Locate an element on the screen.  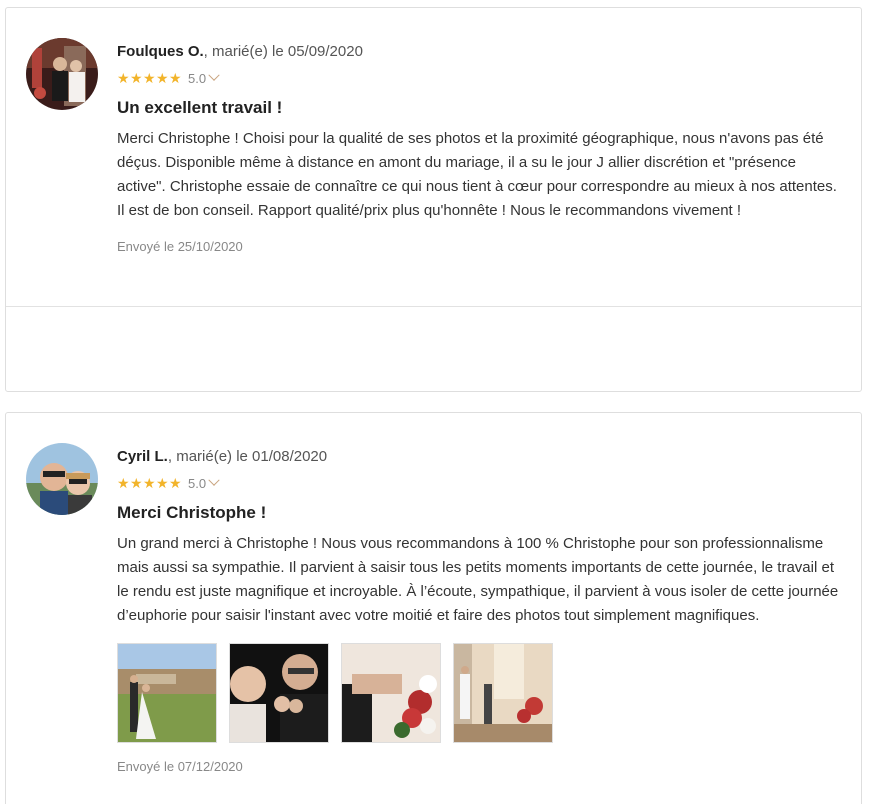
sent-date: Envoyé le 25/10/2020 is located at coordinates (180, 246).